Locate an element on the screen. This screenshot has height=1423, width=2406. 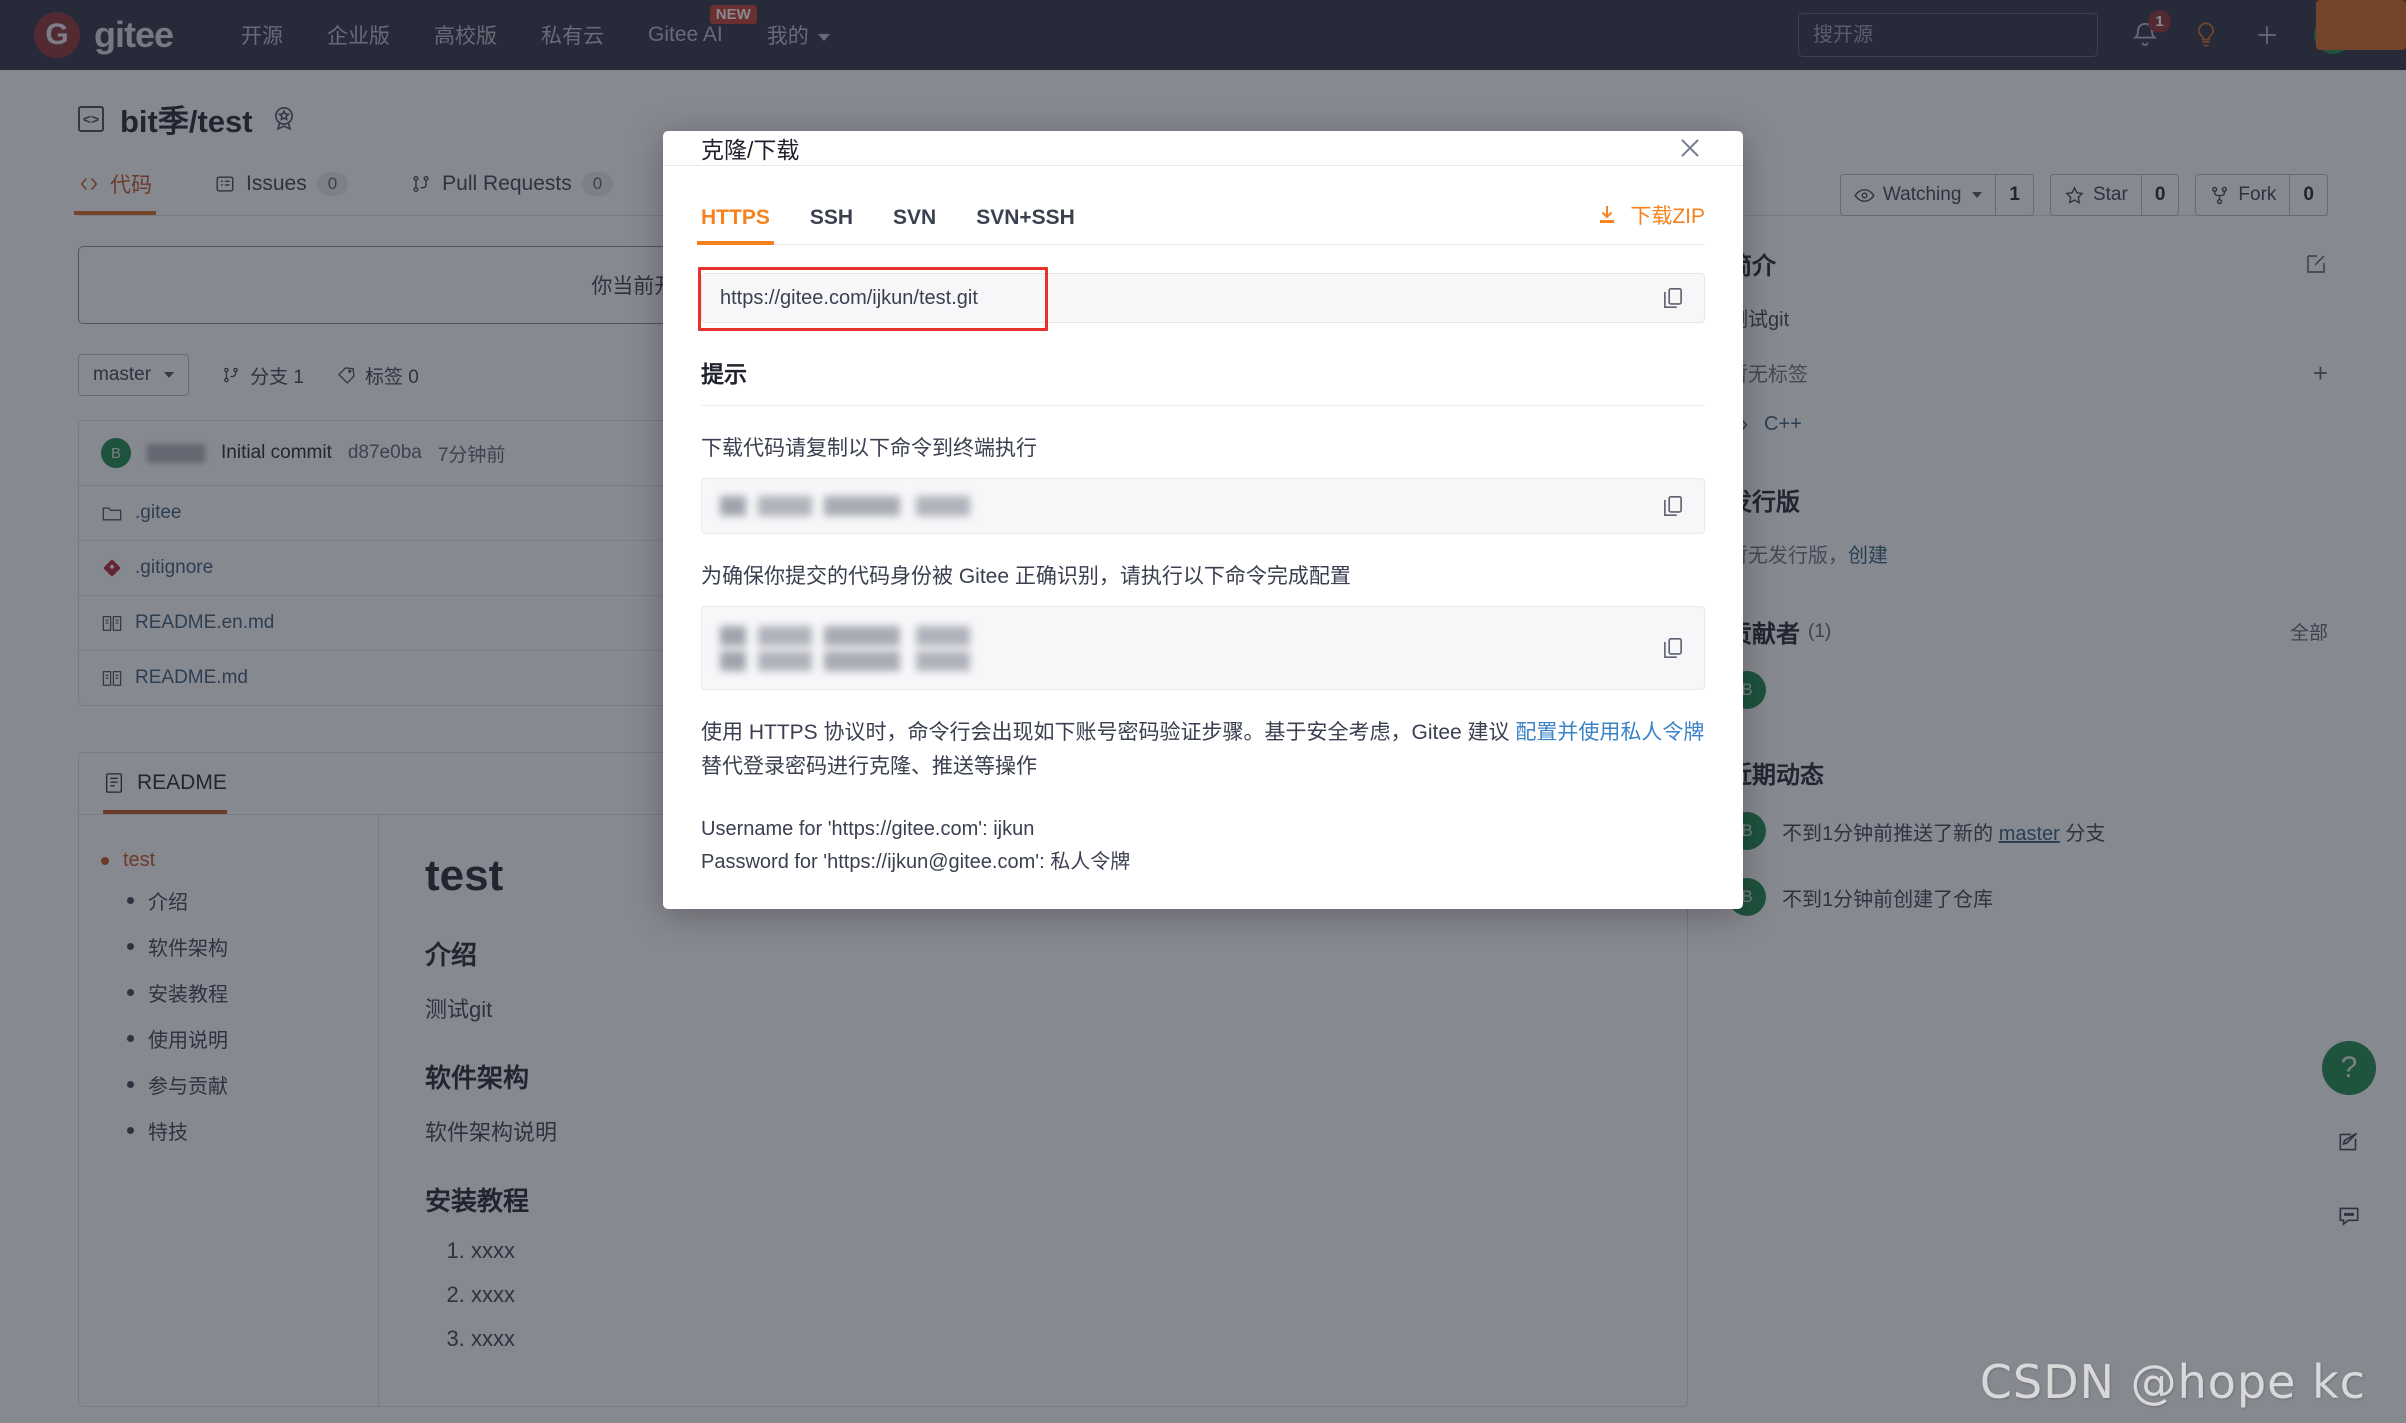
hint-divider is located at coordinates (1203, 405).